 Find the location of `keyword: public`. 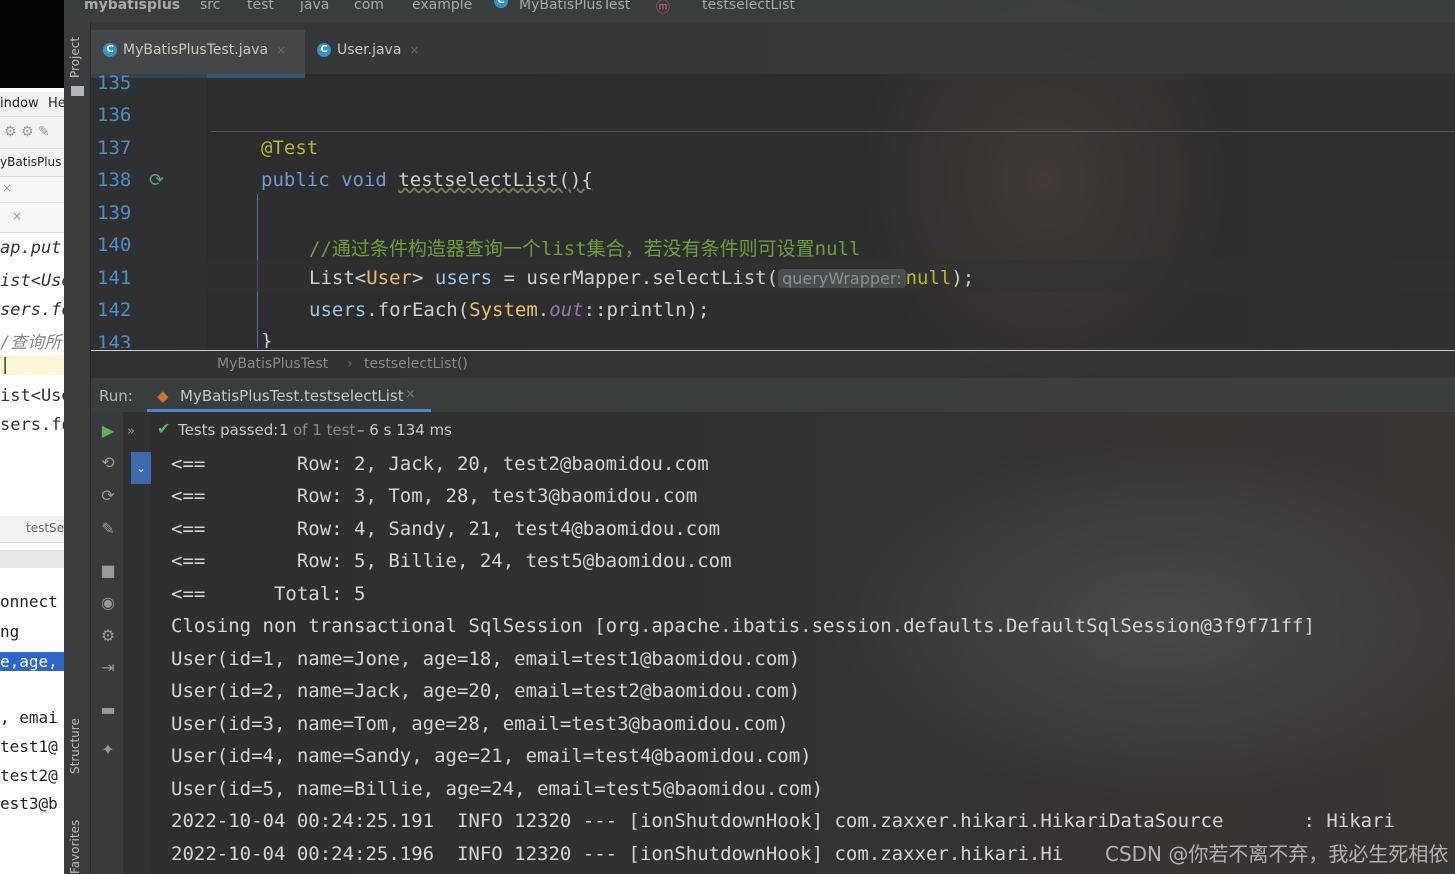

keyword: public is located at coordinates (295, 180).